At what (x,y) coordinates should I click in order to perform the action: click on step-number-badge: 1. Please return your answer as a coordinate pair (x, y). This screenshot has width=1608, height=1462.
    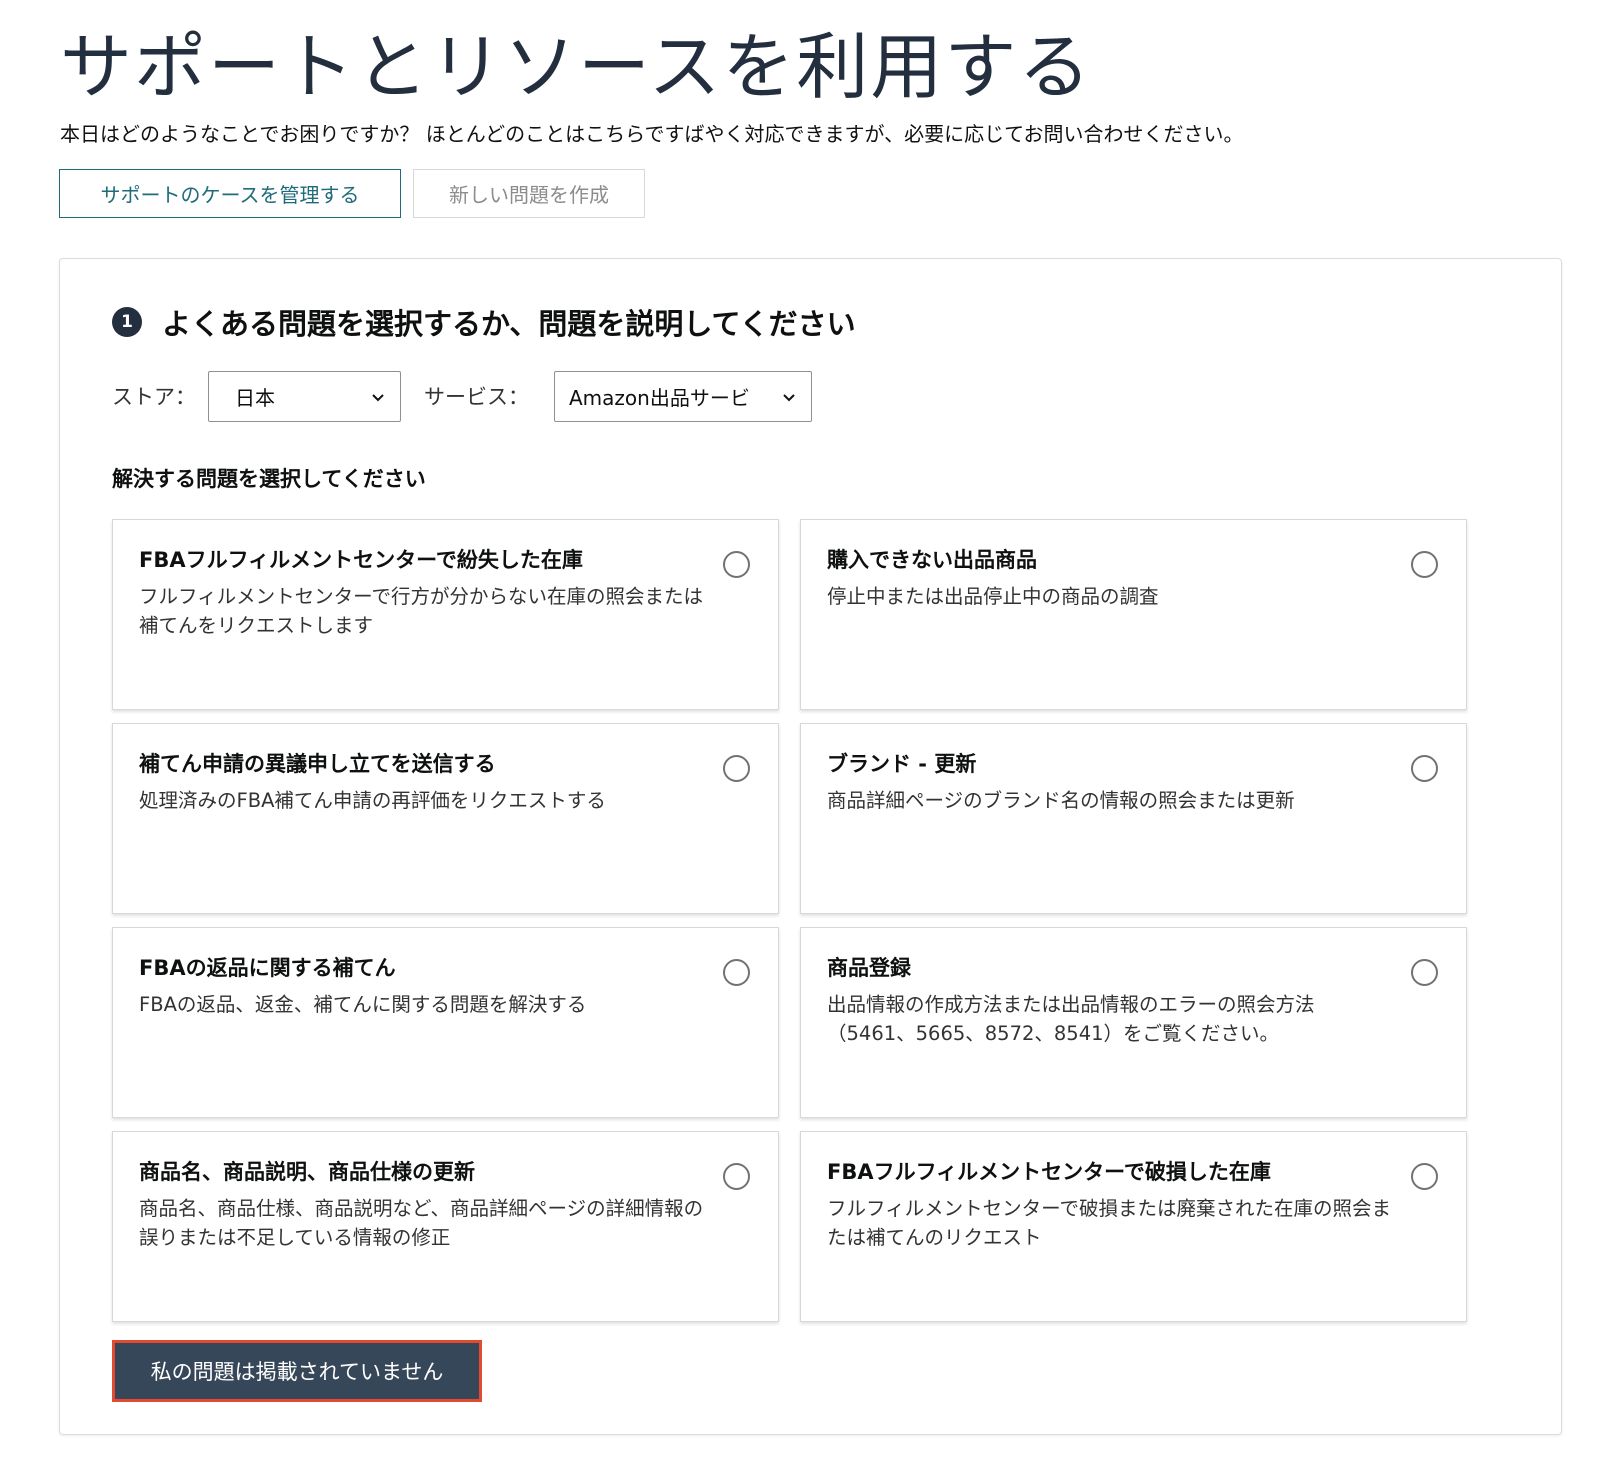
    Looking at the image, I should click on (127, 322).